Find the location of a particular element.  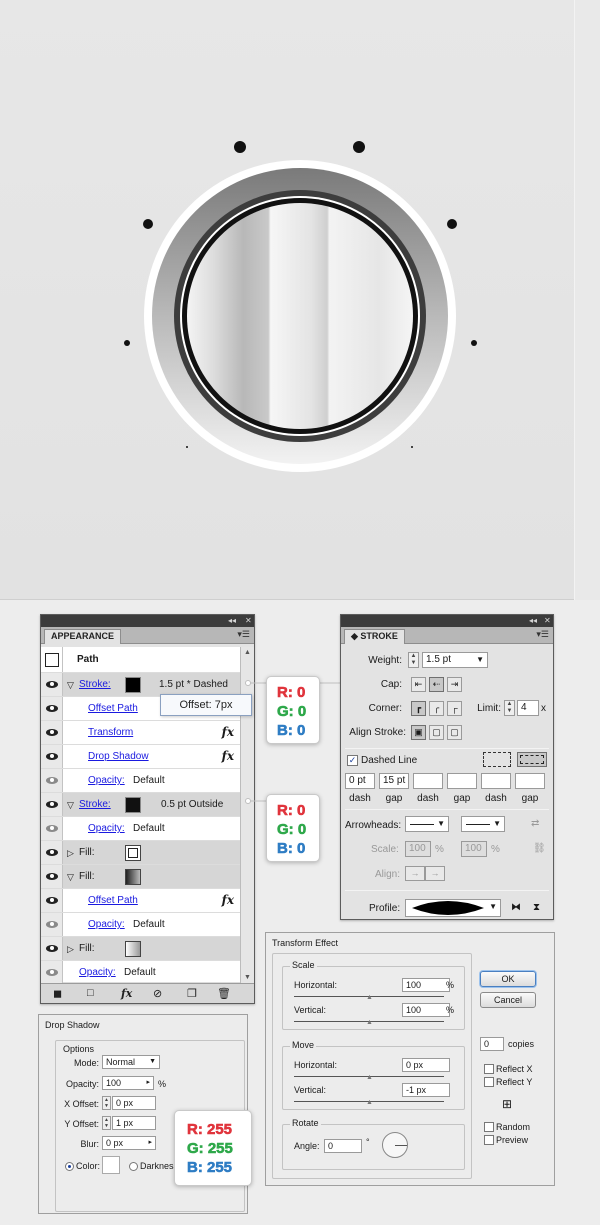

butt-cap-button: ⇤ is located at coordinates (418, 684).